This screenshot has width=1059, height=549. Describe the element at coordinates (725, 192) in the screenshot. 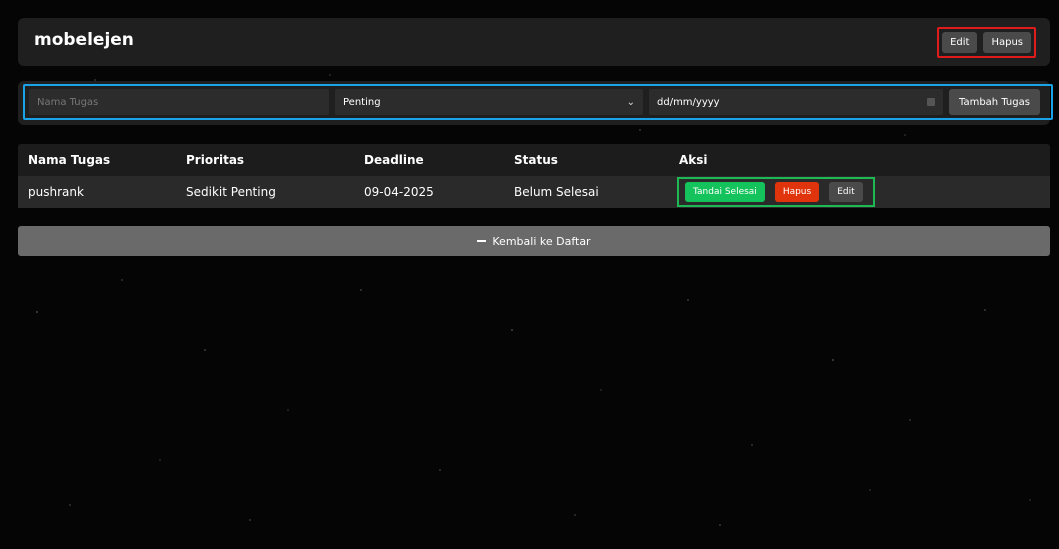

I see `mark-done-button: Tandai Selesai` at that location.